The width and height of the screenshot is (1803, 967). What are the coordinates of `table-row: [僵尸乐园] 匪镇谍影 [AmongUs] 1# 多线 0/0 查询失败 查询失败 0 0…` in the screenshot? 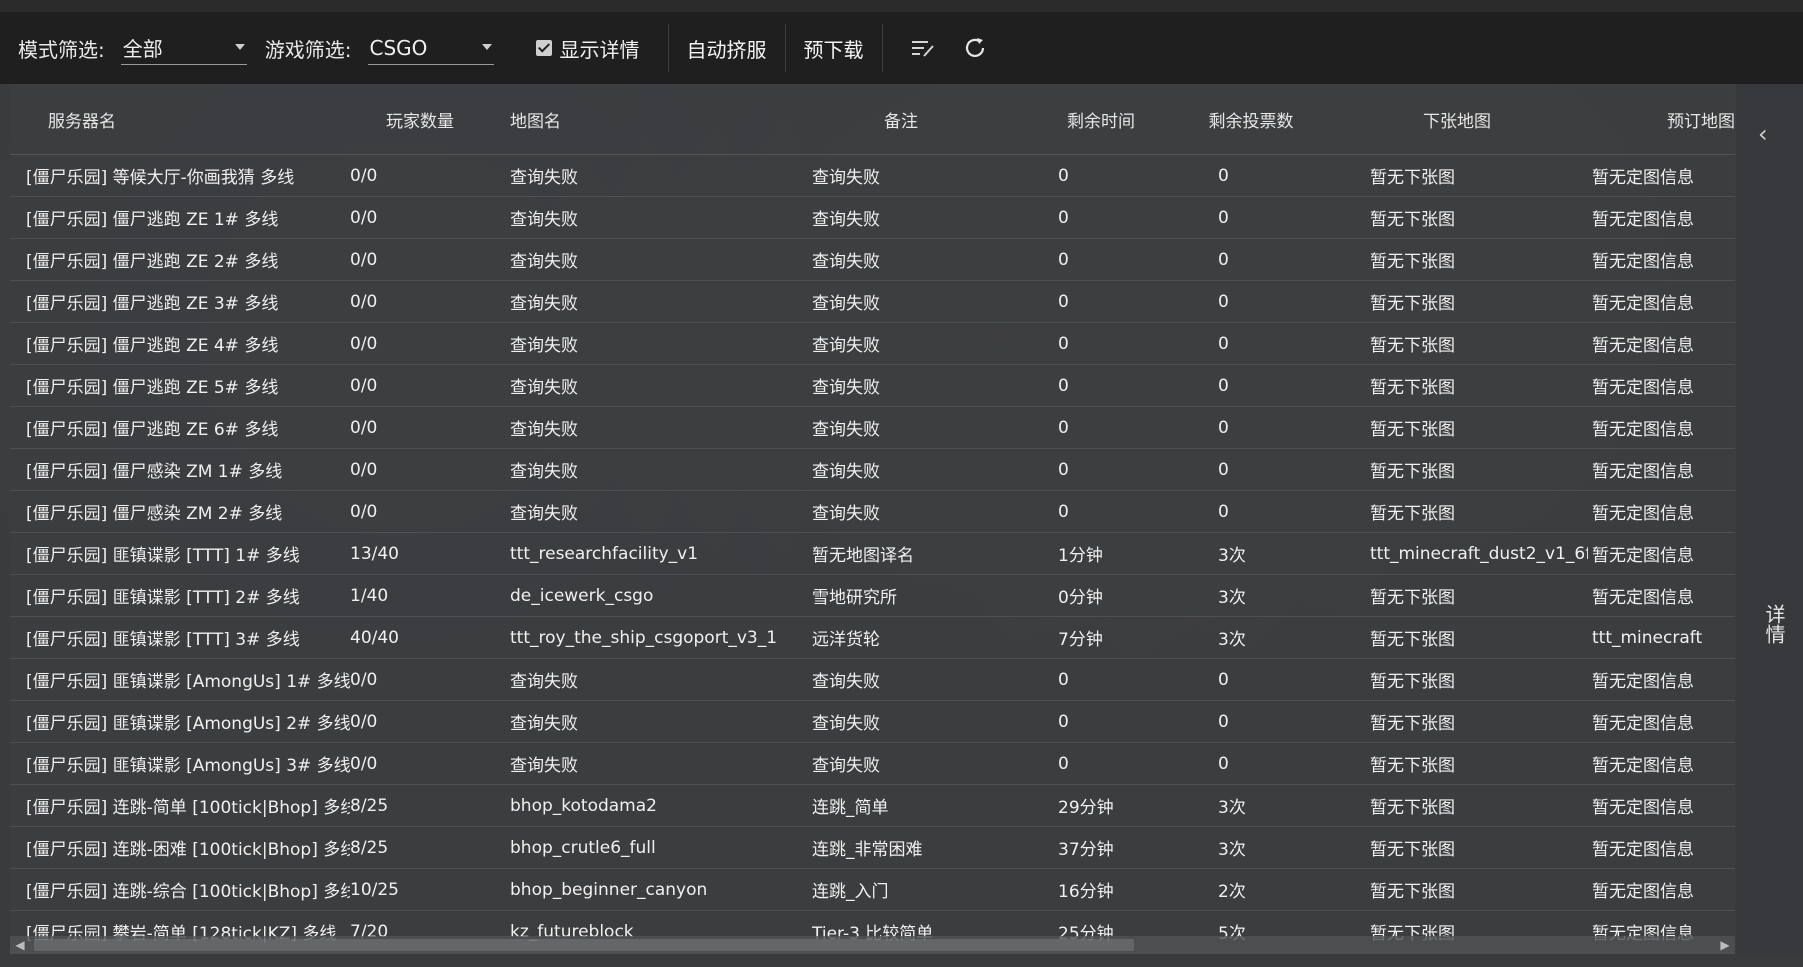 It's located at (872, 679).